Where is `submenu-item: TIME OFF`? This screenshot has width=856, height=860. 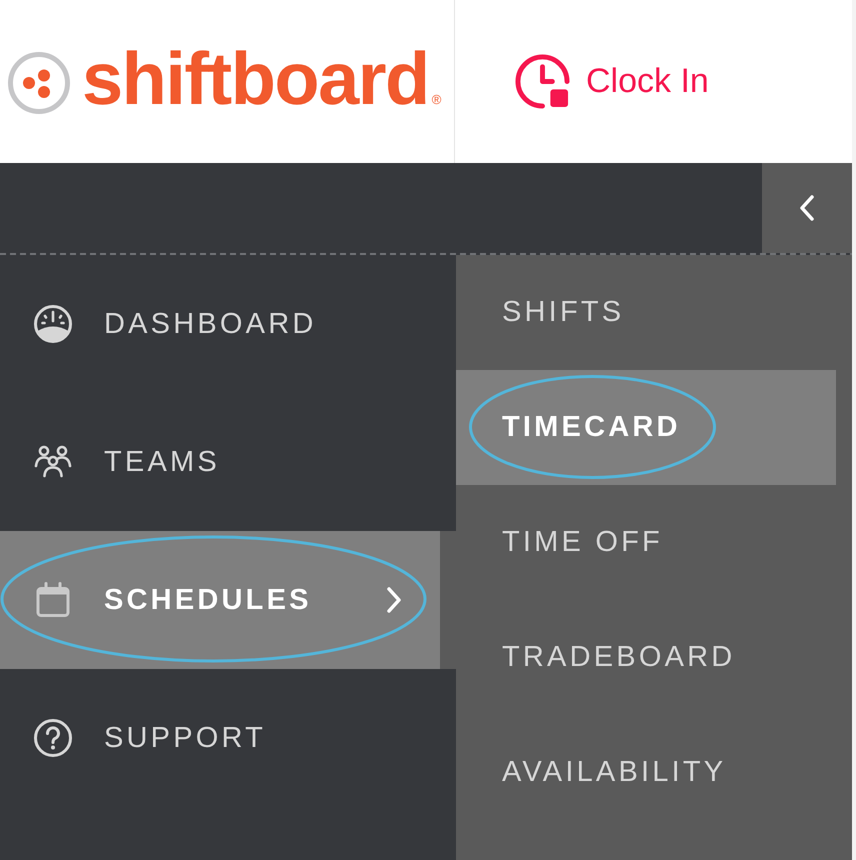
submenu-item: TIME OFF is located at coordinates (646, 542).